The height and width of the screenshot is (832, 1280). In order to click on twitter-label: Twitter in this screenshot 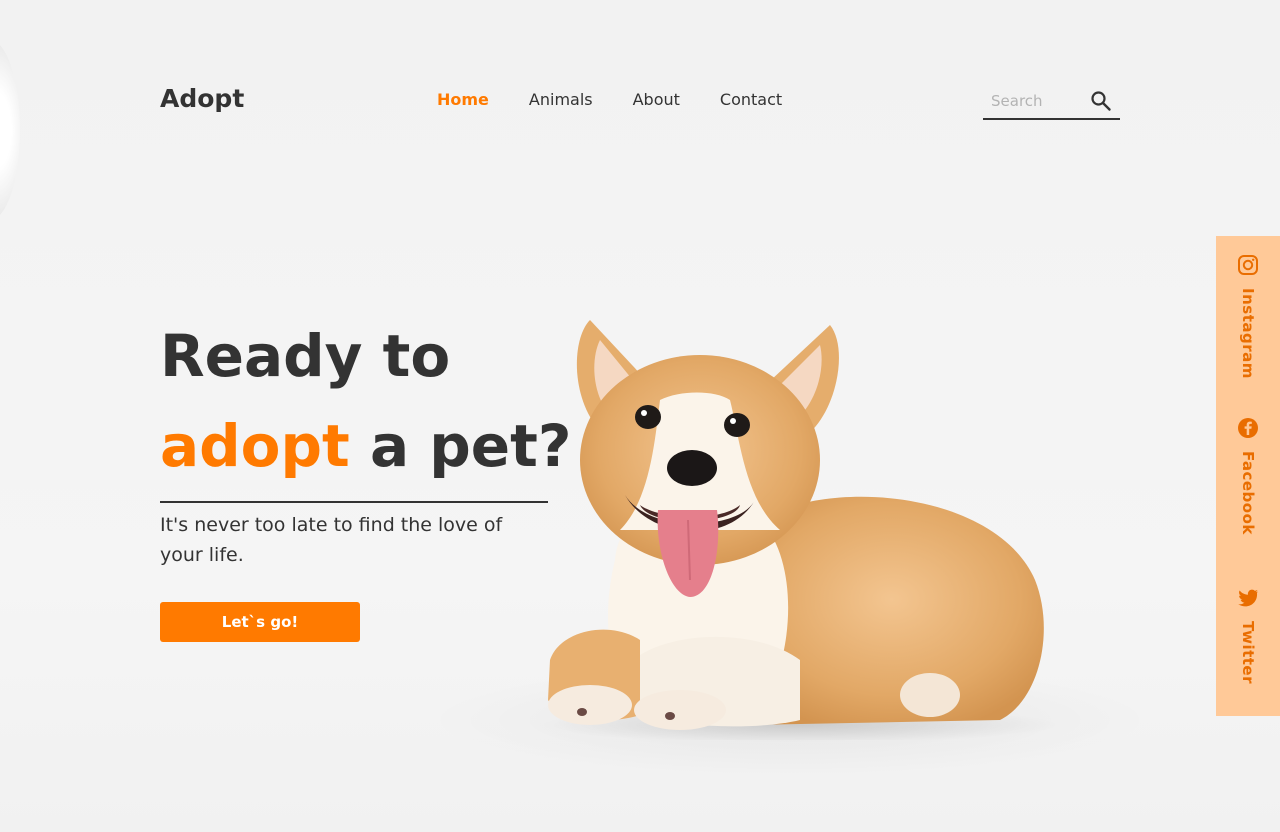, I will do `click(1248, 652)`.